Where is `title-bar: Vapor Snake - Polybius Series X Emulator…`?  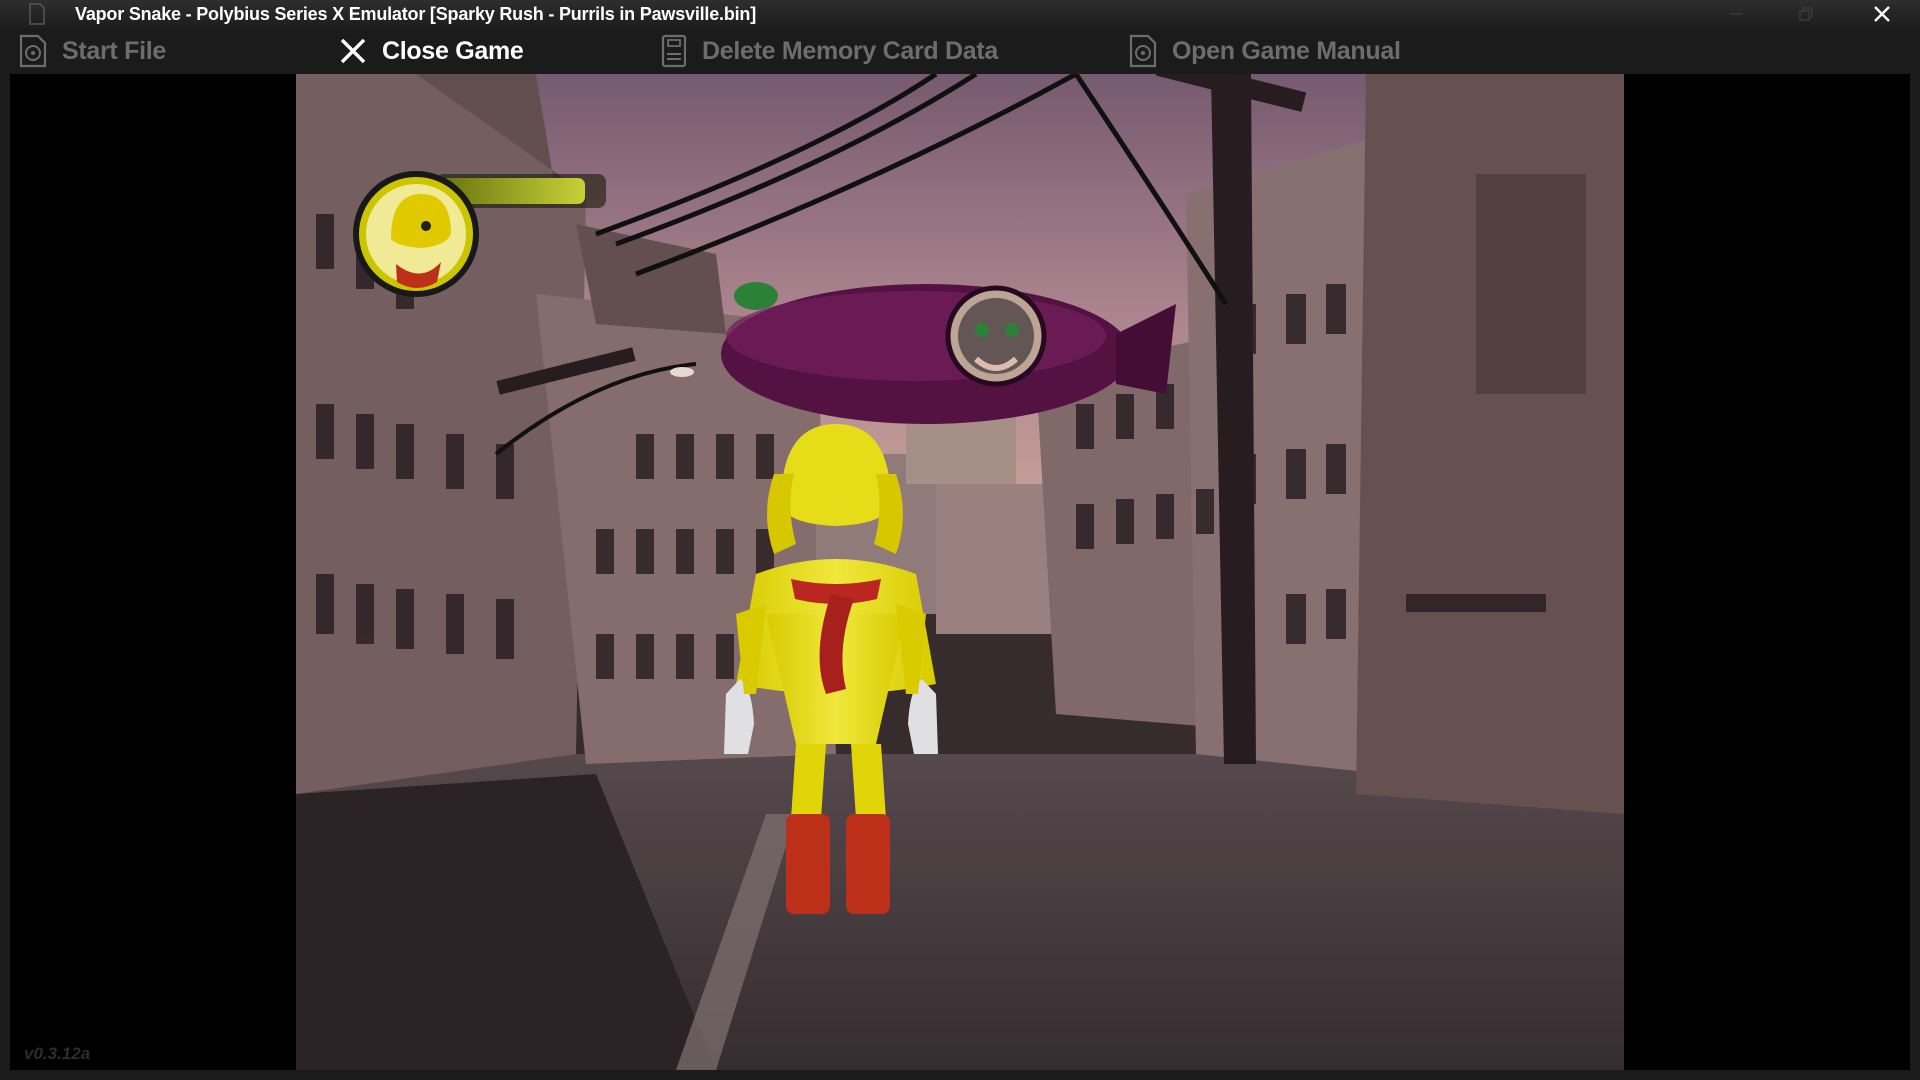
title-bar: Vapor Snake - Polybius Series X Emulator… is located at coordinates (960, 14).